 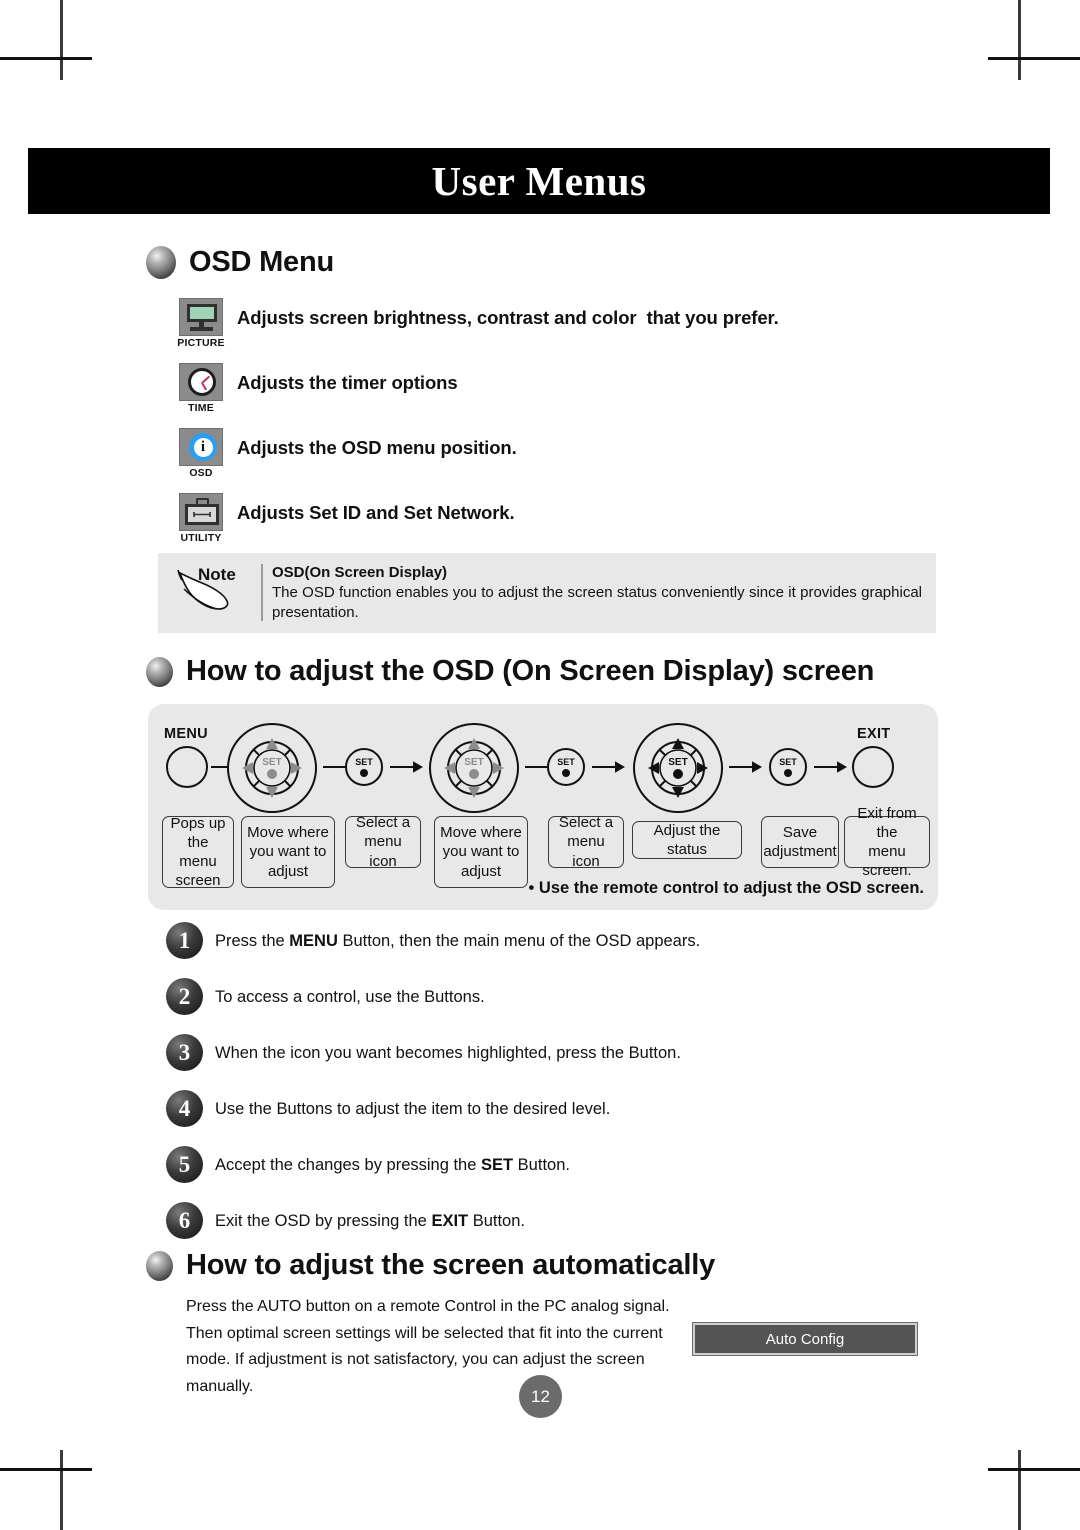 I want to click on sphere-bullet-icon, so click(x=161, y=262).